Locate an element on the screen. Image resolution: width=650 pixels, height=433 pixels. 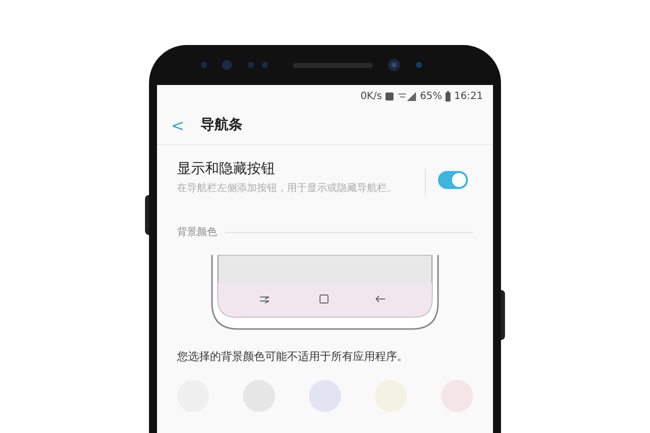
note-text: 您选择的背景颜色可能不适用于所有应用程序。 is located at coordinates (292, 357).